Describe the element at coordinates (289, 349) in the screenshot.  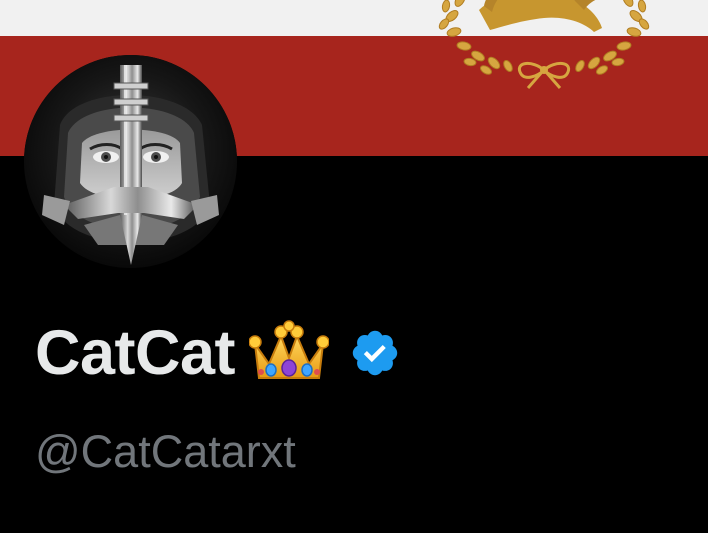
I see `crown-icon` at that location.